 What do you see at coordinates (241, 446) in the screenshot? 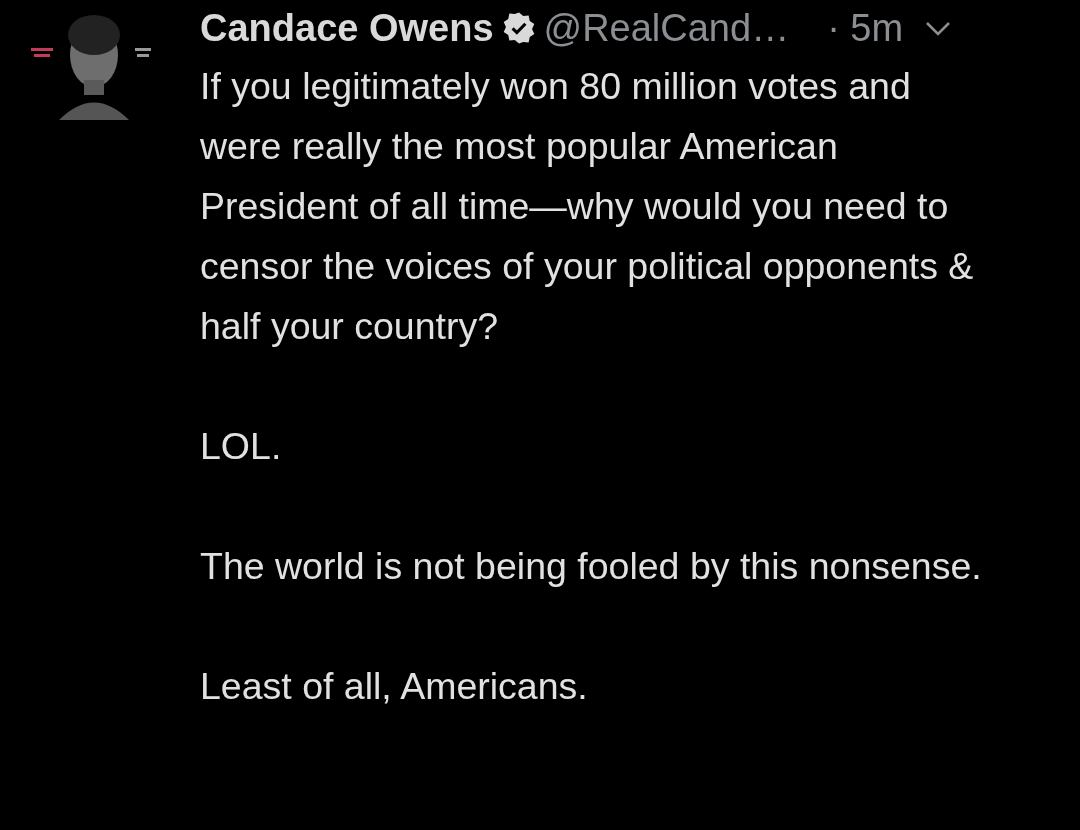
I see `tweet-text: LOL.` at bounding box center [241, 446].